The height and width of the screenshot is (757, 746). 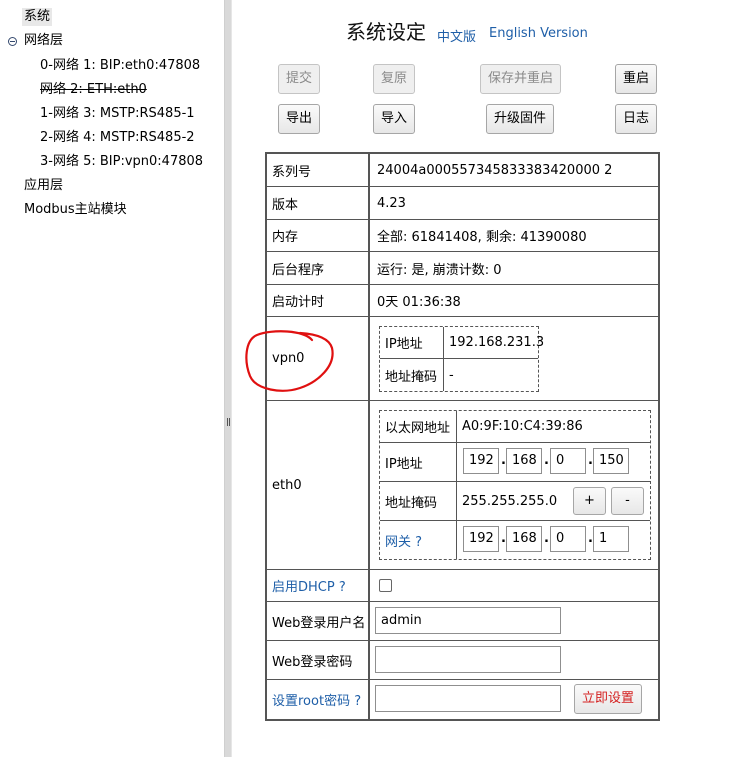 I want to click on table-row: 网关 ? 192 . 168 . 0 . 1, so click(x=515, y=540).